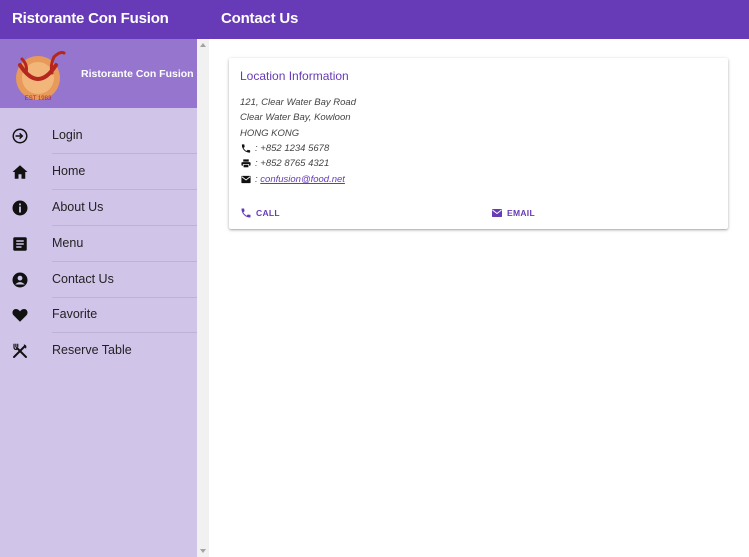 The height and width of the screenshot is (557, 749). I want to click on fax-number: : +852 8765 4321, so click(292, 163).